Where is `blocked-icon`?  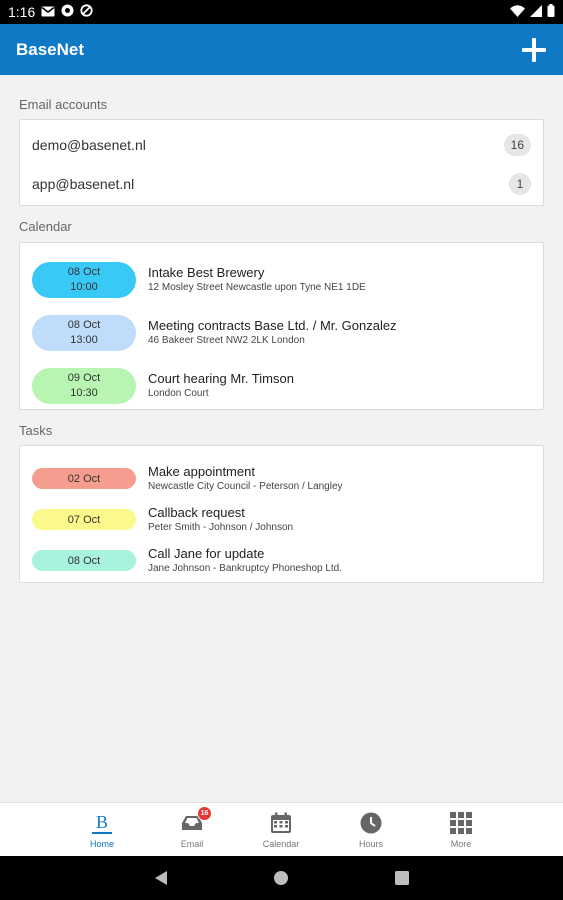
blocked-icon is located at coordinates (86, 12).